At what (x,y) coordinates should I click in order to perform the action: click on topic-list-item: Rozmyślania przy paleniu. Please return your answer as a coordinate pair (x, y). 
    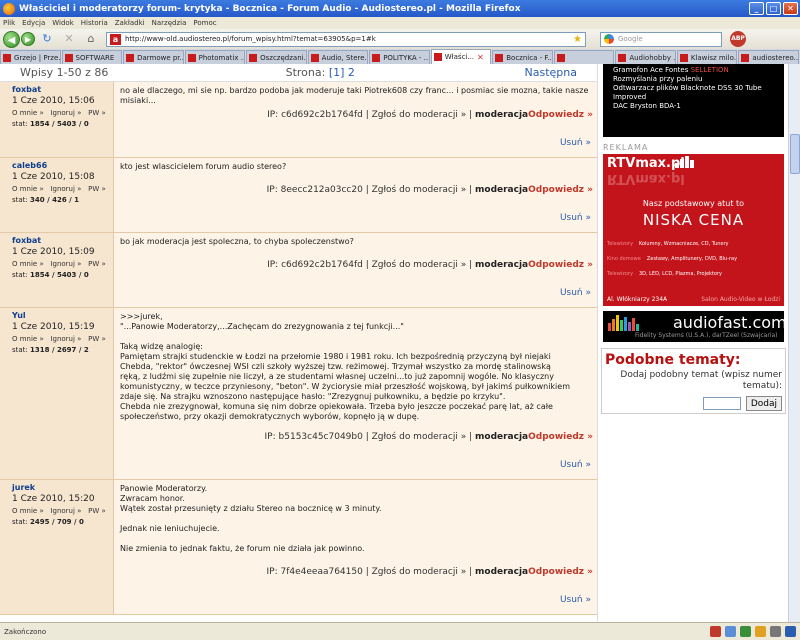
    Looking at the image, I should click on (696, 79).